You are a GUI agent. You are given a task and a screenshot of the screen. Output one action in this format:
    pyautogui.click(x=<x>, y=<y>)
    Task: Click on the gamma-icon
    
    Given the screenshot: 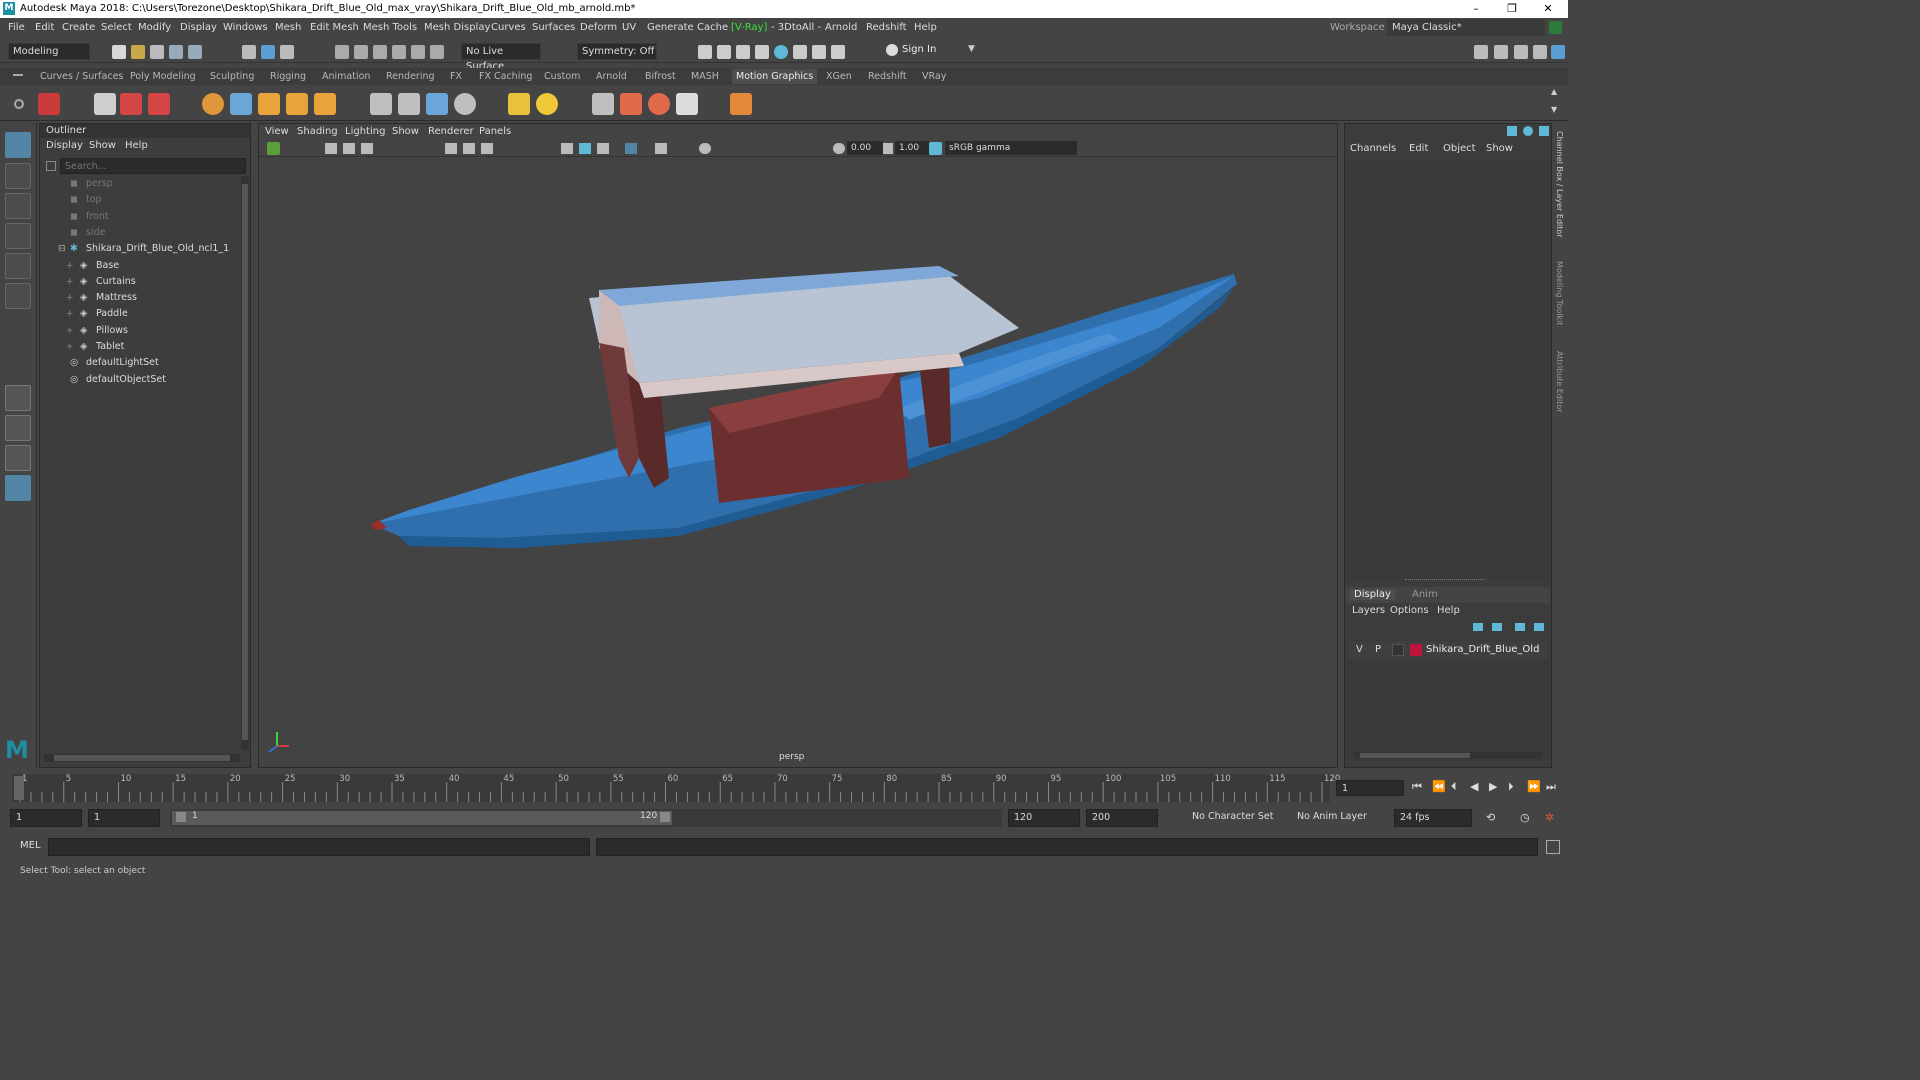 What is the action you would take?
    pyautogui.click(x=888, y=148)
    